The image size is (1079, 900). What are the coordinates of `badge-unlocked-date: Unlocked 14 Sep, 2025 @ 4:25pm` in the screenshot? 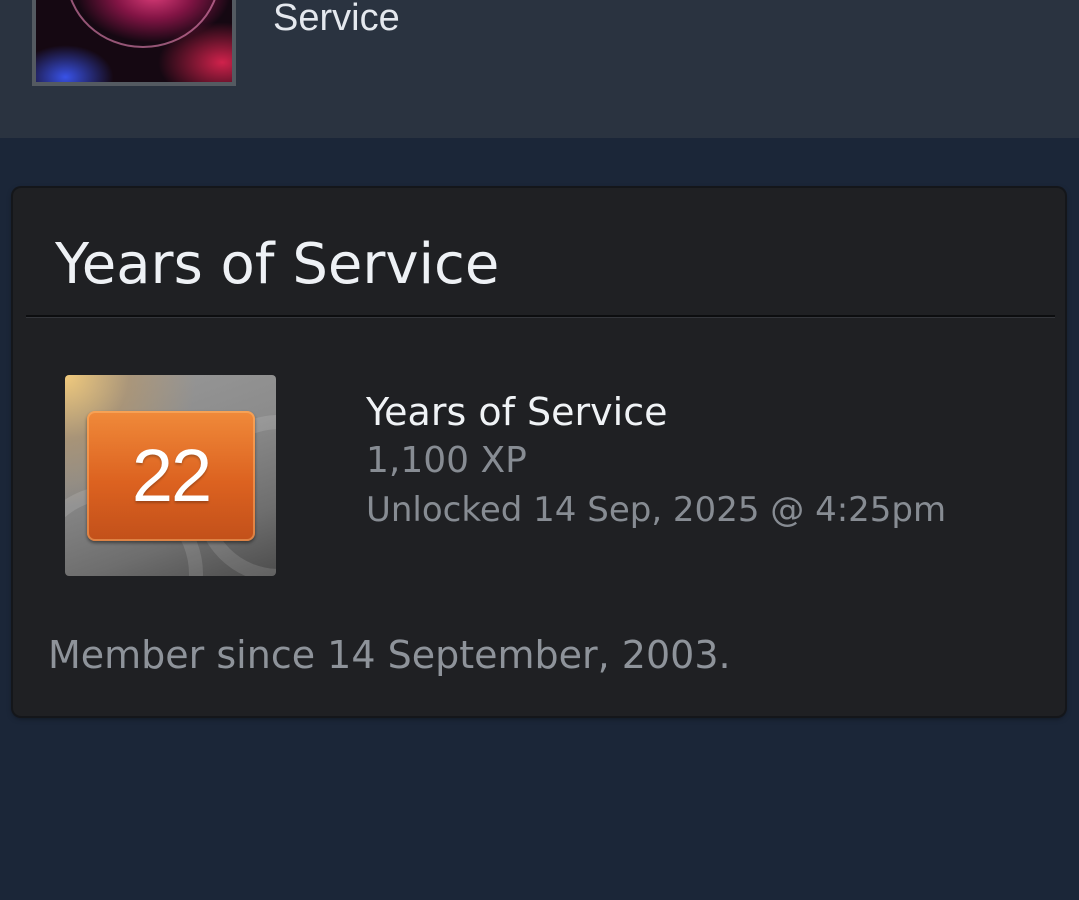 It's located at (656, 510).